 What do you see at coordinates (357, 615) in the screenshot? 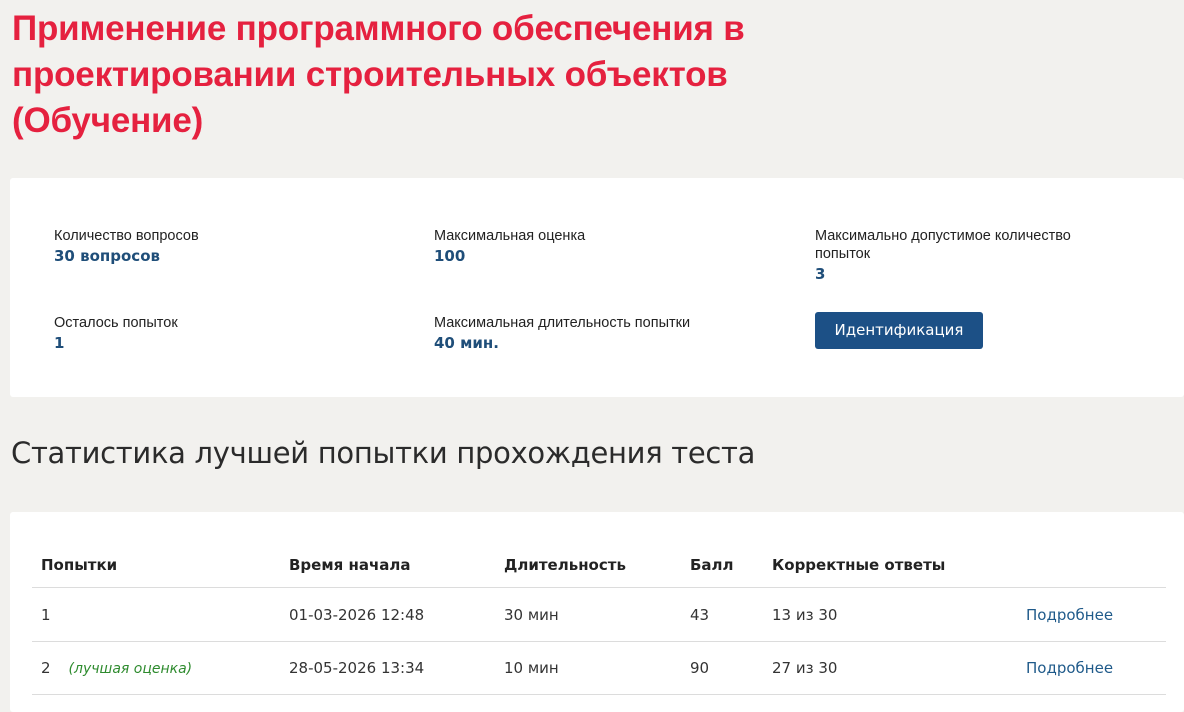
I see `start-time-cell: 01-03-2026 12:48` at bounding box center [357, 615].